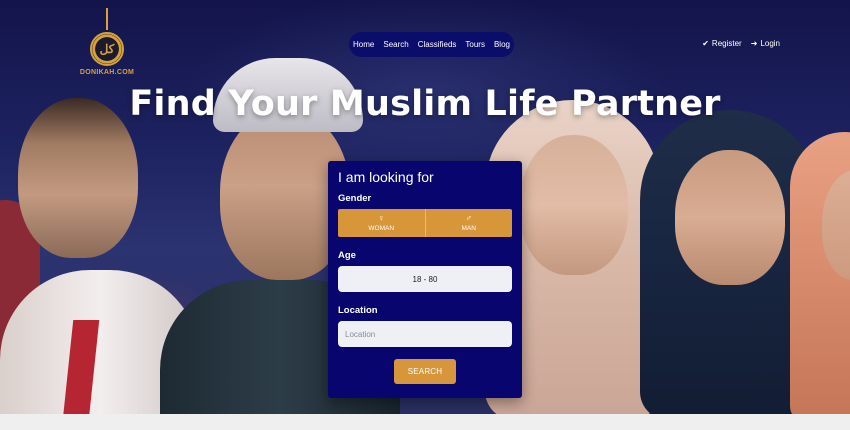 Image resolution: width=850 pixels, height=430 pixels. I want to click on gender-option-woman: ♀ WOMAN, so click(381, 223).